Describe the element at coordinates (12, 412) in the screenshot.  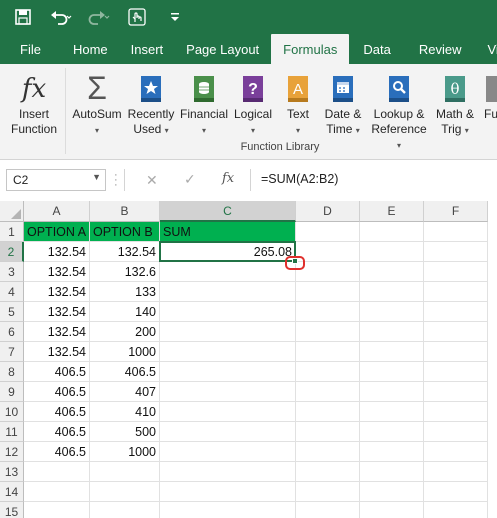
I see `row-header-10: 10` at that location.